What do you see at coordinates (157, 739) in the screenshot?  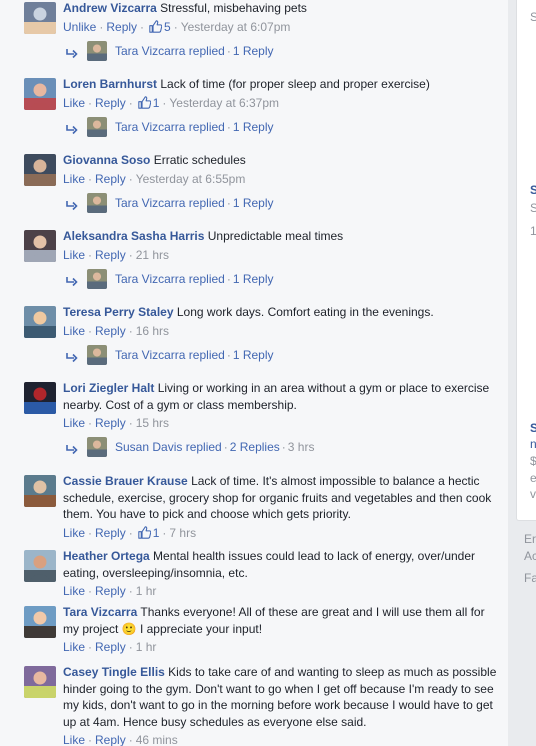 I see `comment-timestamp: 46 mins` at bounding box center [157, 739].